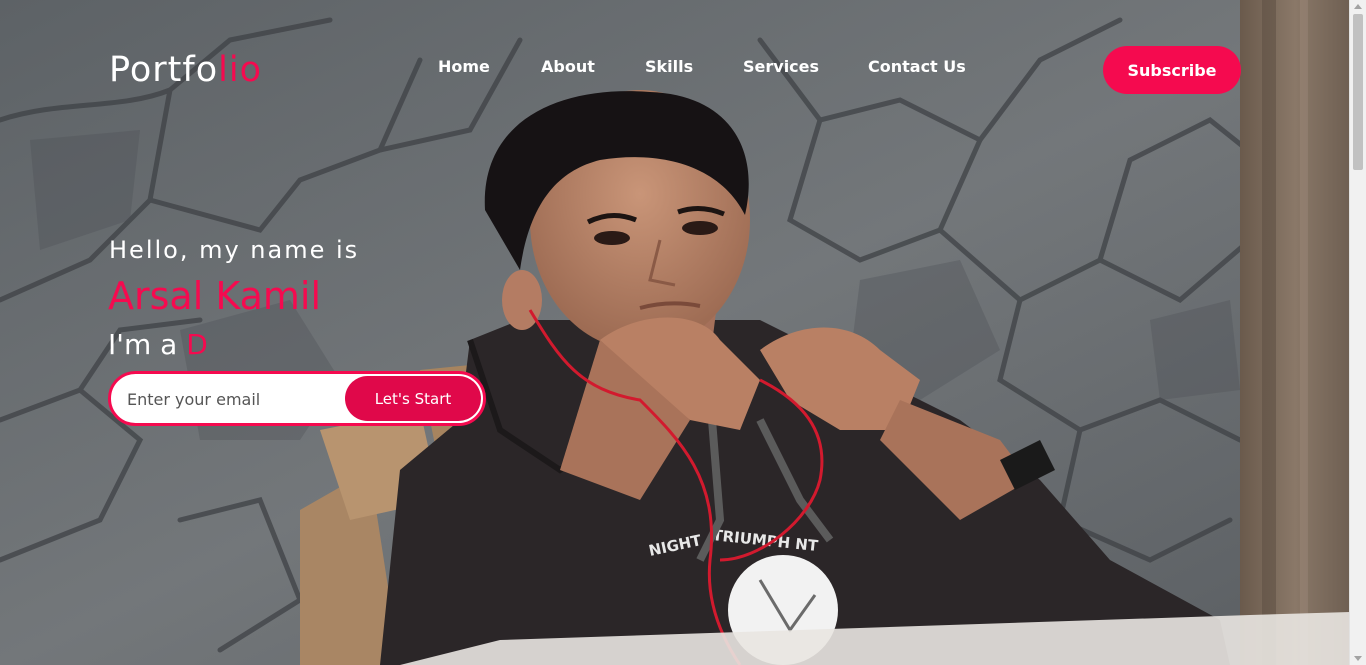 This screenshot has height=665, width=1366. What do you see at coordinates (669, 66) in the screenshot?
I see `nav-link-skills: Skills` at bounding box center [669, 66].